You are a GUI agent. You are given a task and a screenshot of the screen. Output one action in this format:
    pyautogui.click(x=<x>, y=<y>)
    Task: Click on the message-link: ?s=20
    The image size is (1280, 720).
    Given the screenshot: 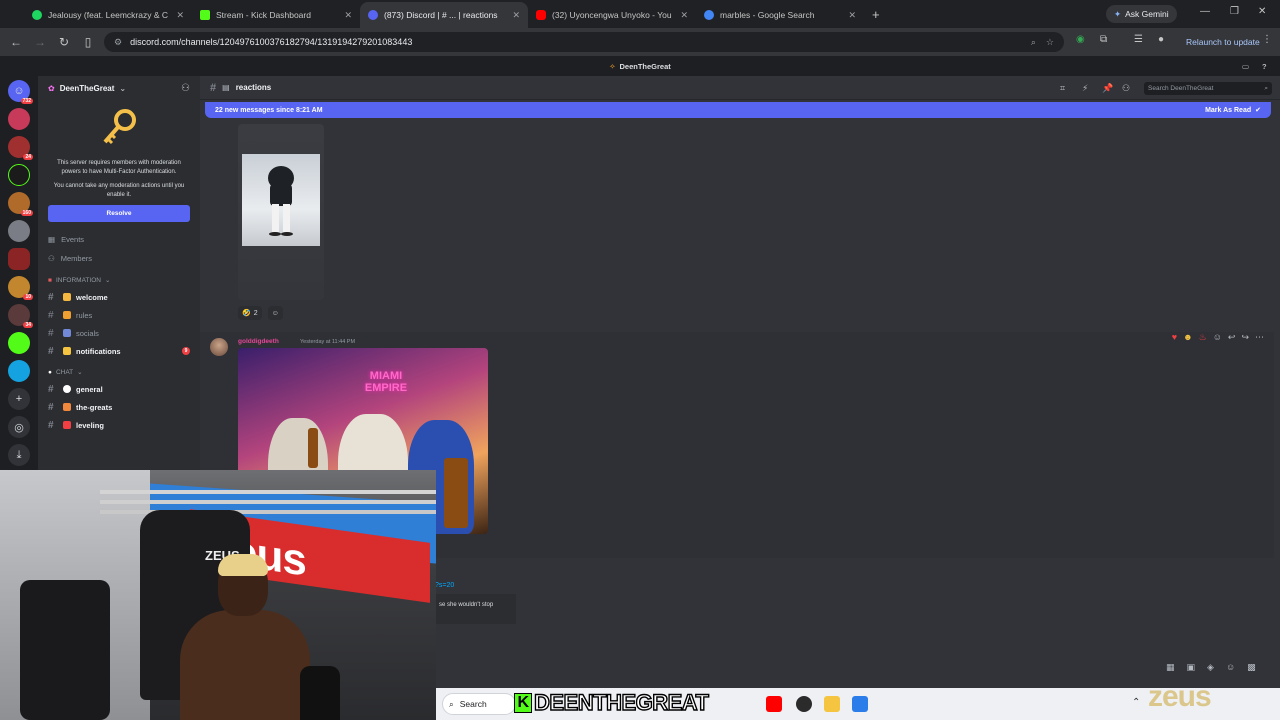 What is the action you would take?
    pyautogui.click(x=444, y=585)
    